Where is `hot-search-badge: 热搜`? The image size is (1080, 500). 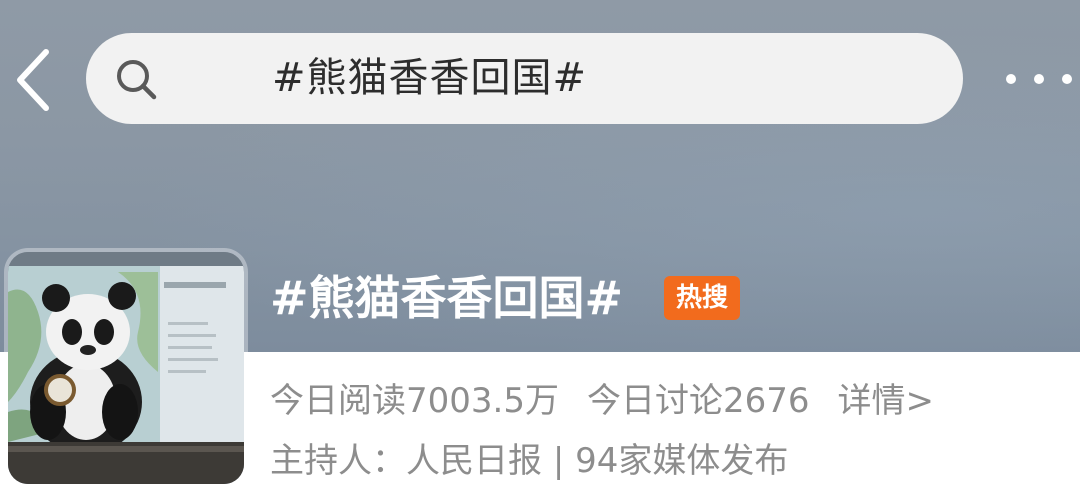 hot-search-badge: 热搜 is located at coordinates (702, 298).